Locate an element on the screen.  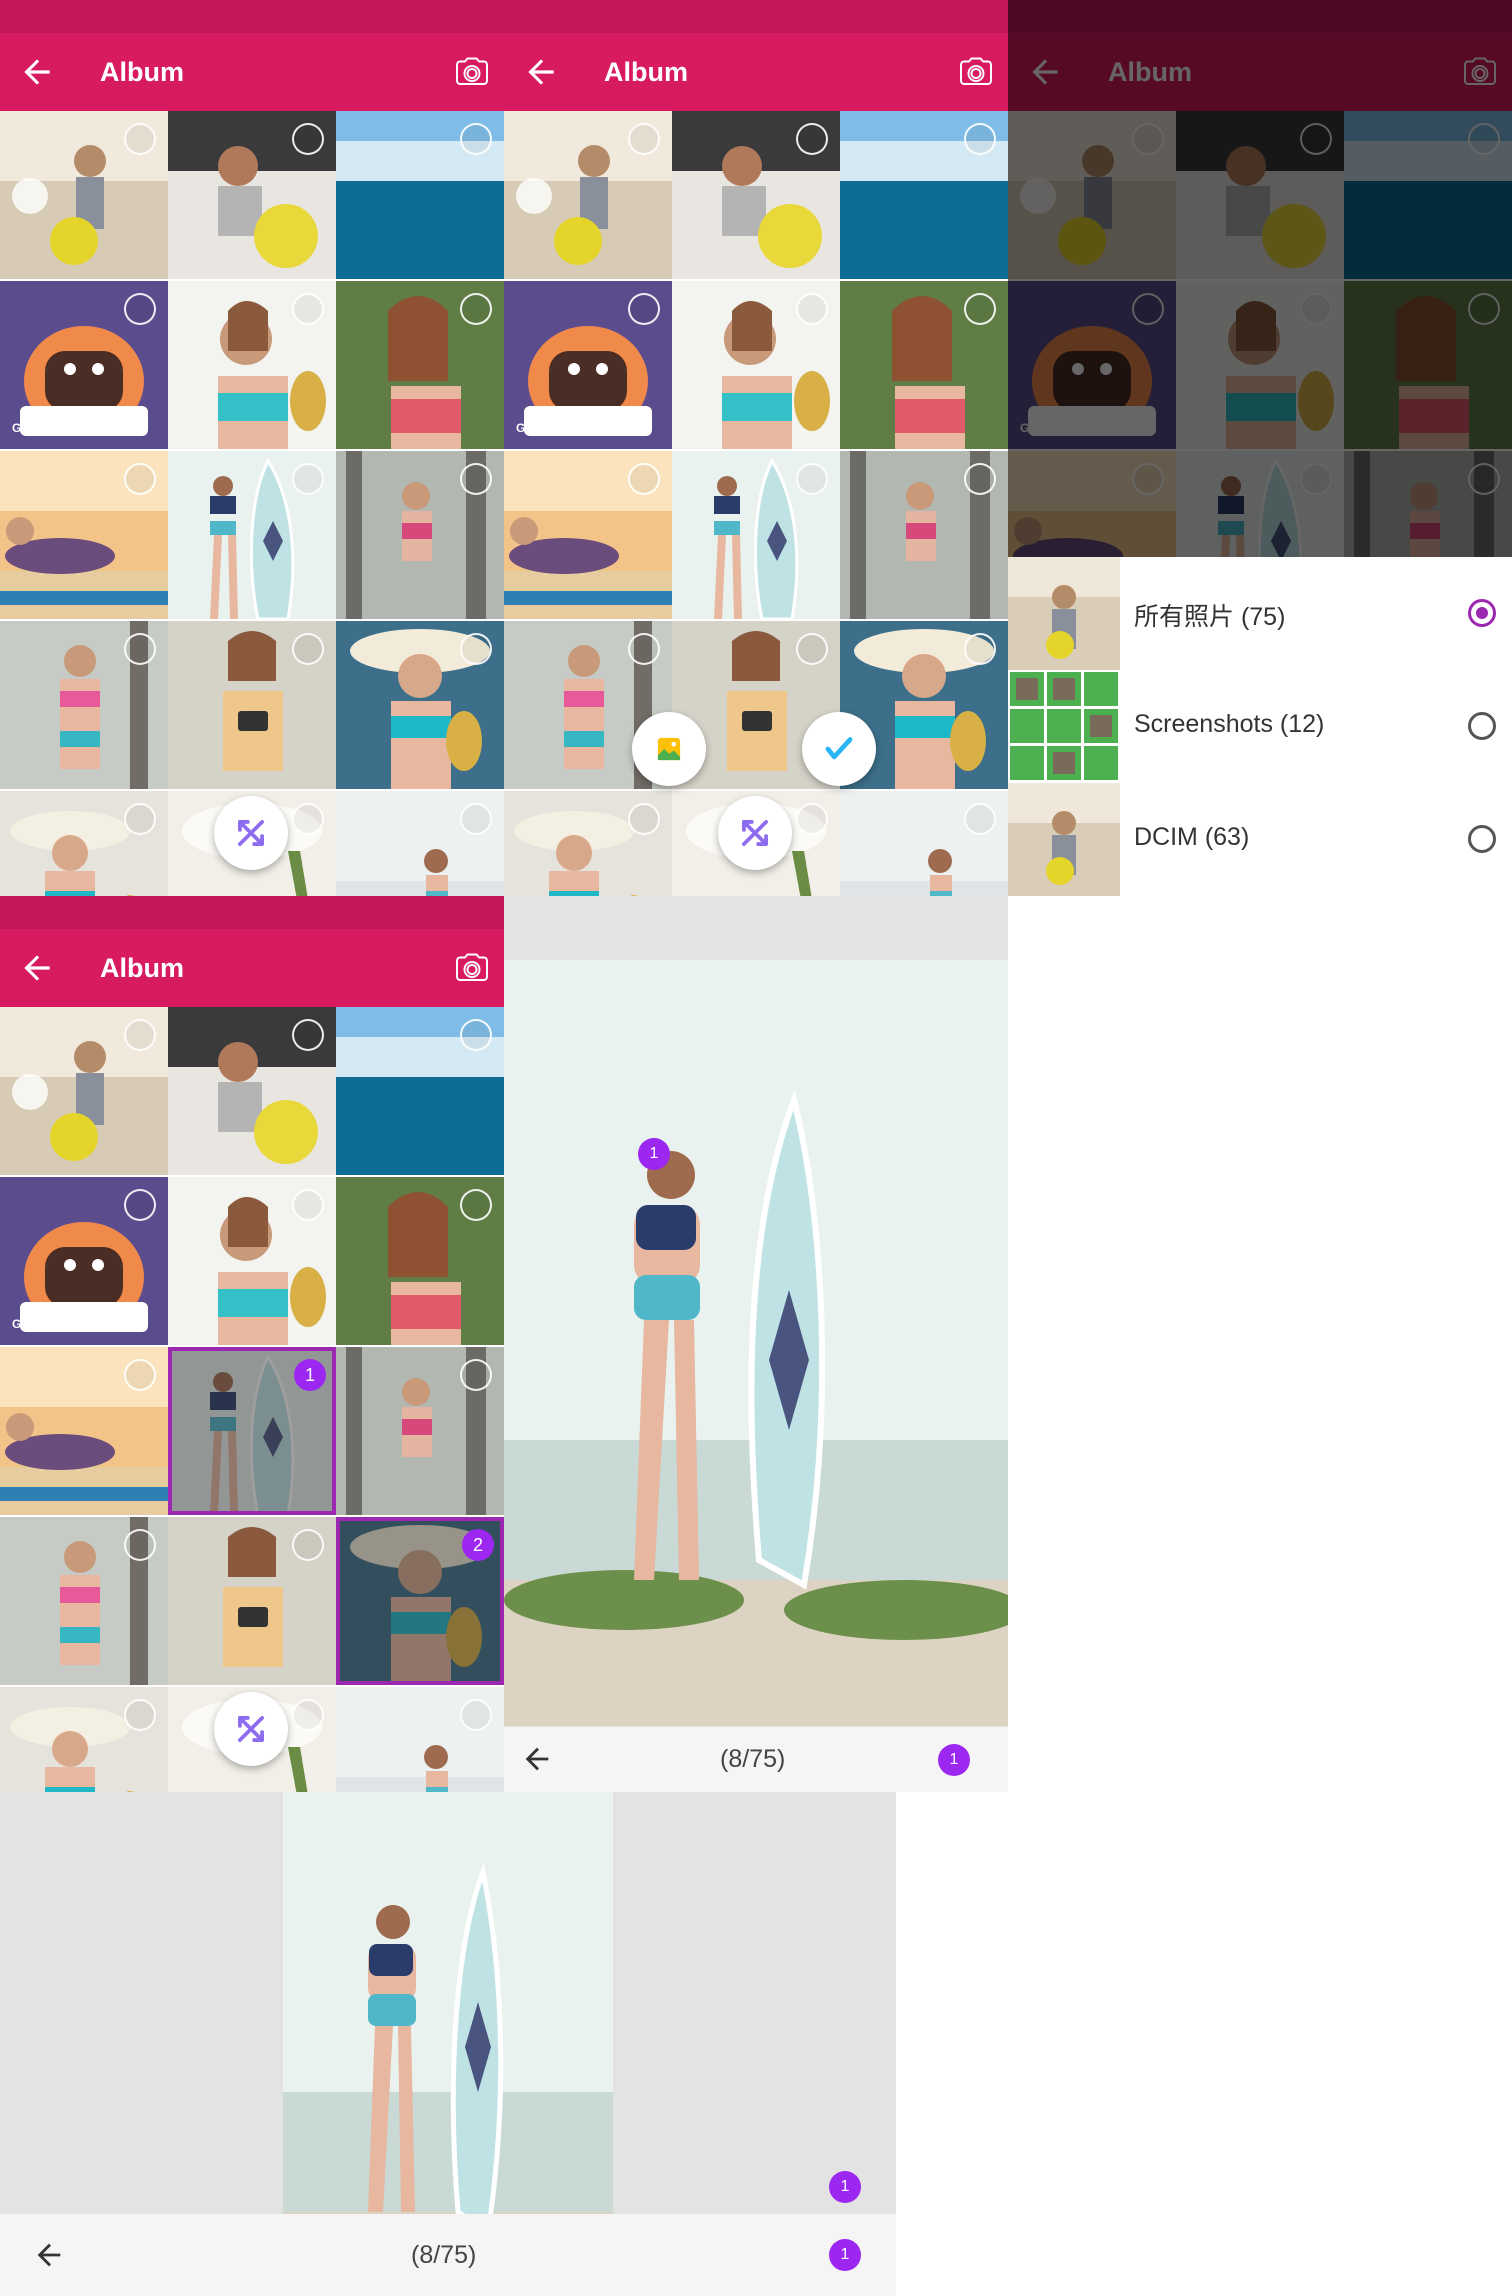
folder-item: DCIM (63) is located at coordinates (1260, 839).